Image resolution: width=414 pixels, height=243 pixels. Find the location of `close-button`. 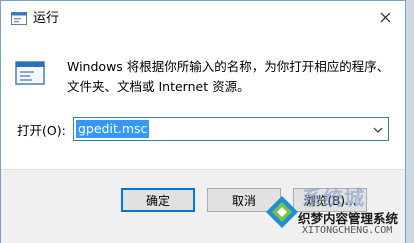

close-button is located at coordinates (385, 19).